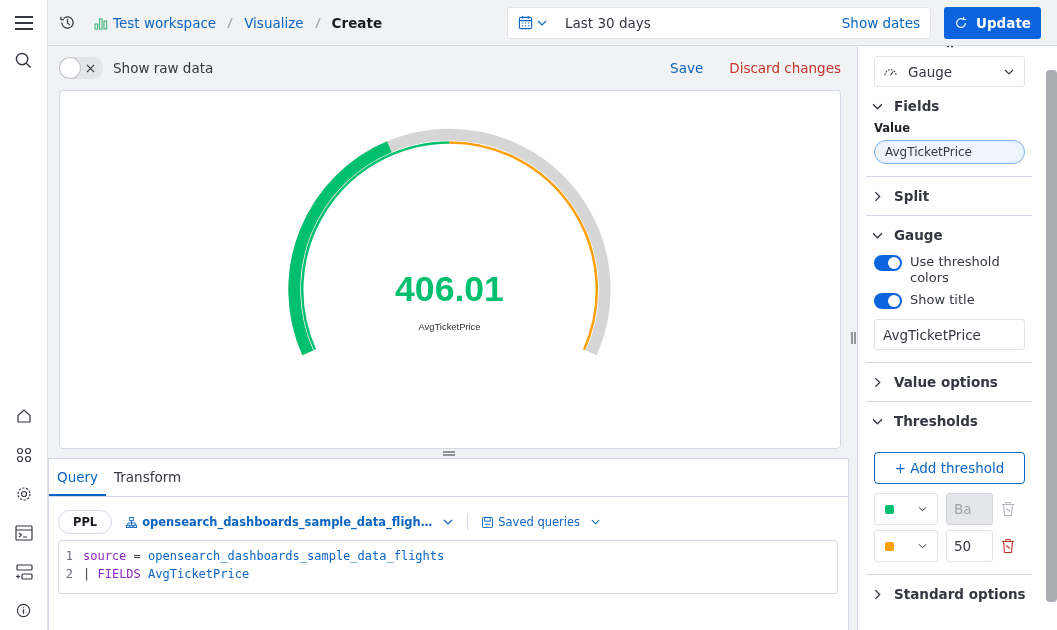 This screenshot has height=630, width=1057. Describe the element at coordinates (785, 68) in the screenshot. I see `discard-changes-link: Discard changes` at that location.